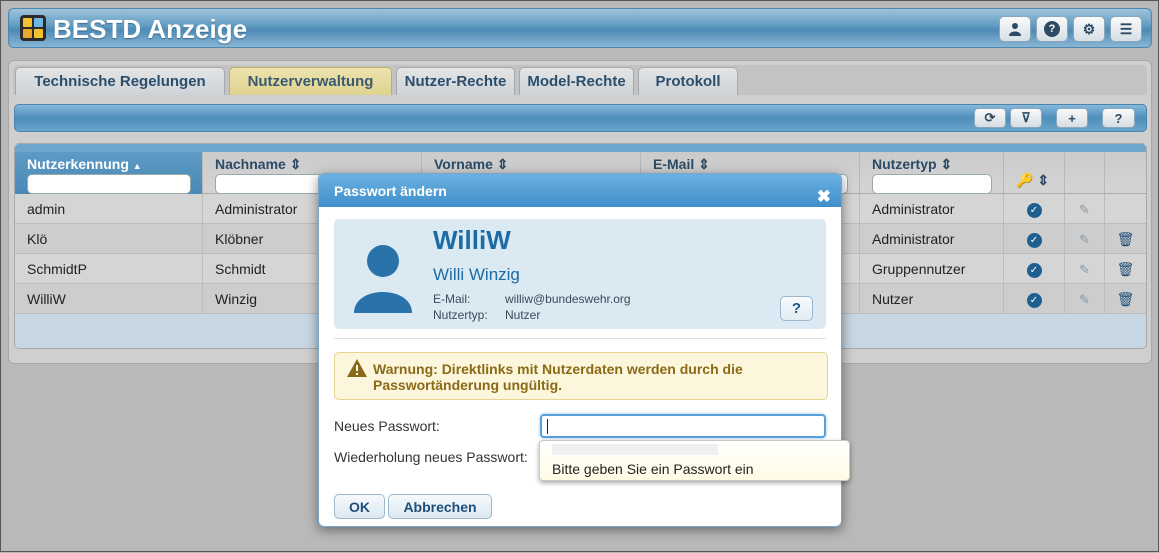 The image size is (1159, 553). Describe the element at coordinates (694, 460) in the screenshot. I see `validation-tooltip: Bitte geben Sie ein Passwort ein` at that location.